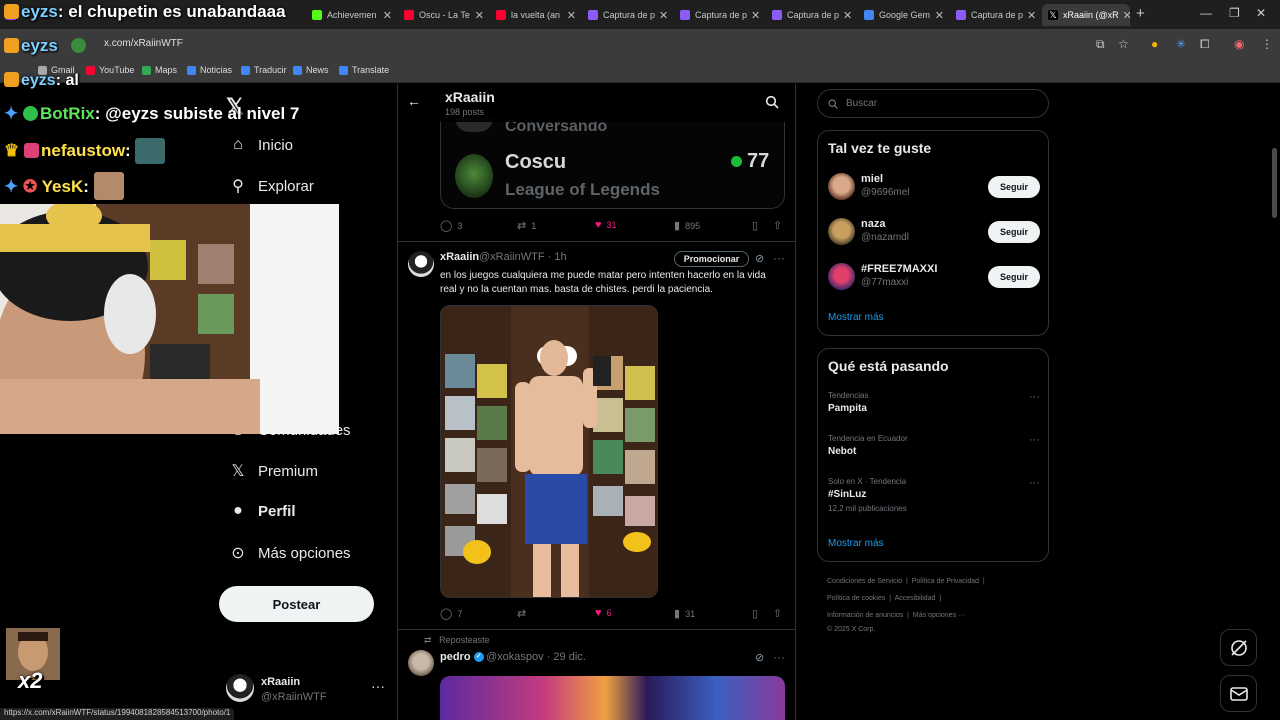 The image size is (1280, 720). What do you see at coordinates (271, 186) in the screenshot?
I see `nav-explorar: ⚲ Explorar` at bounding box center [271, 186].